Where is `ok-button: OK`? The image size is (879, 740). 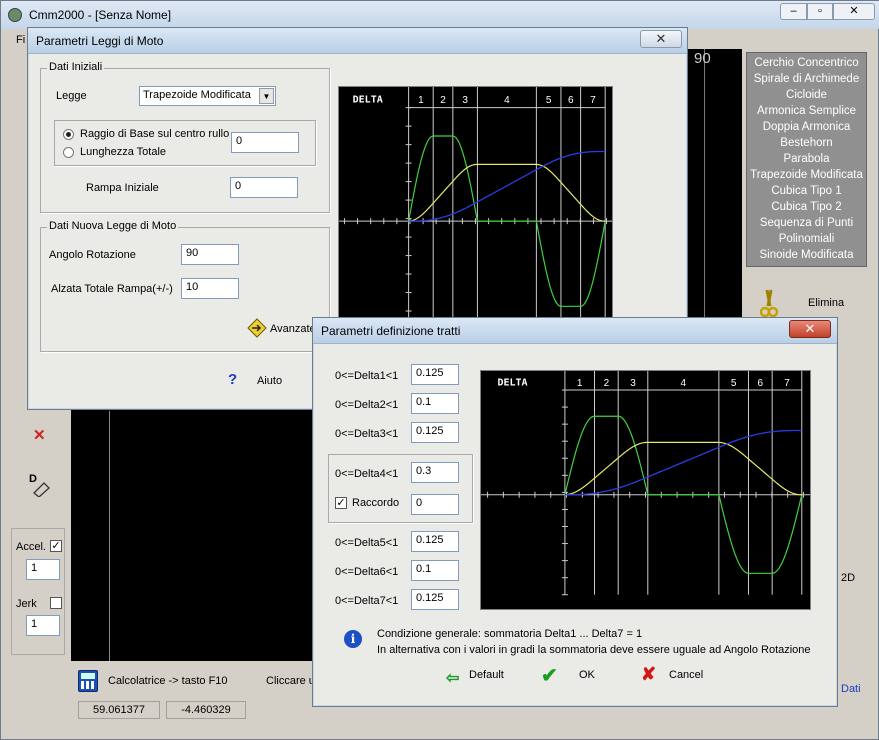 ok-button: OK is located at coordinates (587, 675).